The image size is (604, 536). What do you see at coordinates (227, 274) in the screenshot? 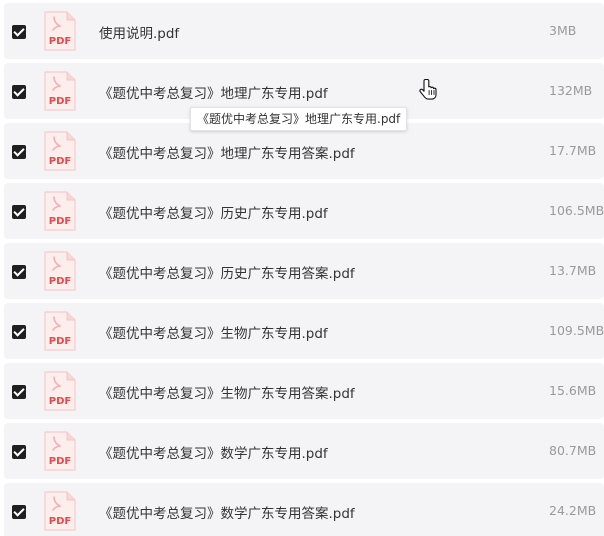
I see `file-name: 《题优中考总复习》历史广东专用答案.pdf` at bounding box center [227, 274].